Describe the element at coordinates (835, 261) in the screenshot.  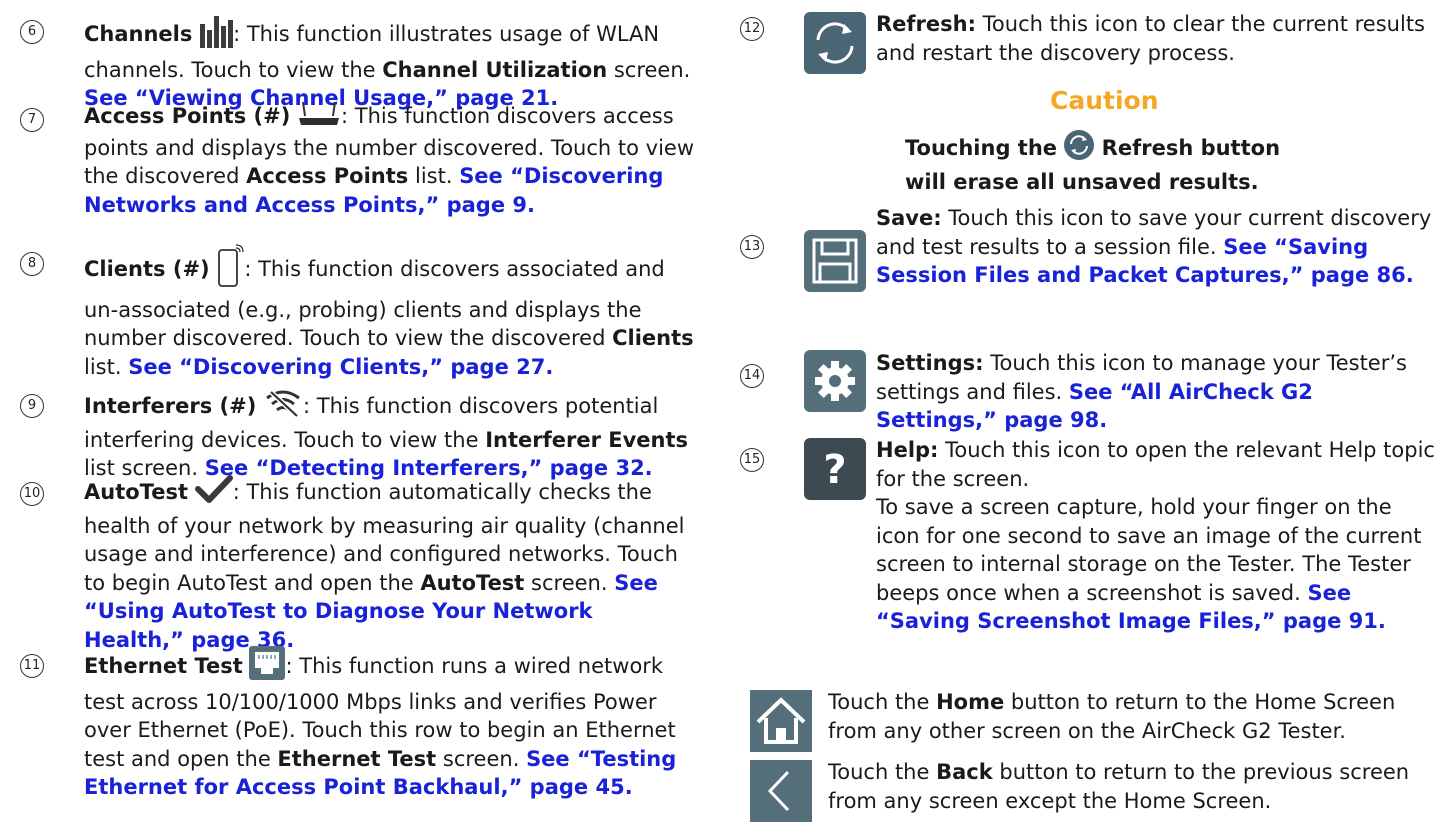
I see `save-icon` at that location.